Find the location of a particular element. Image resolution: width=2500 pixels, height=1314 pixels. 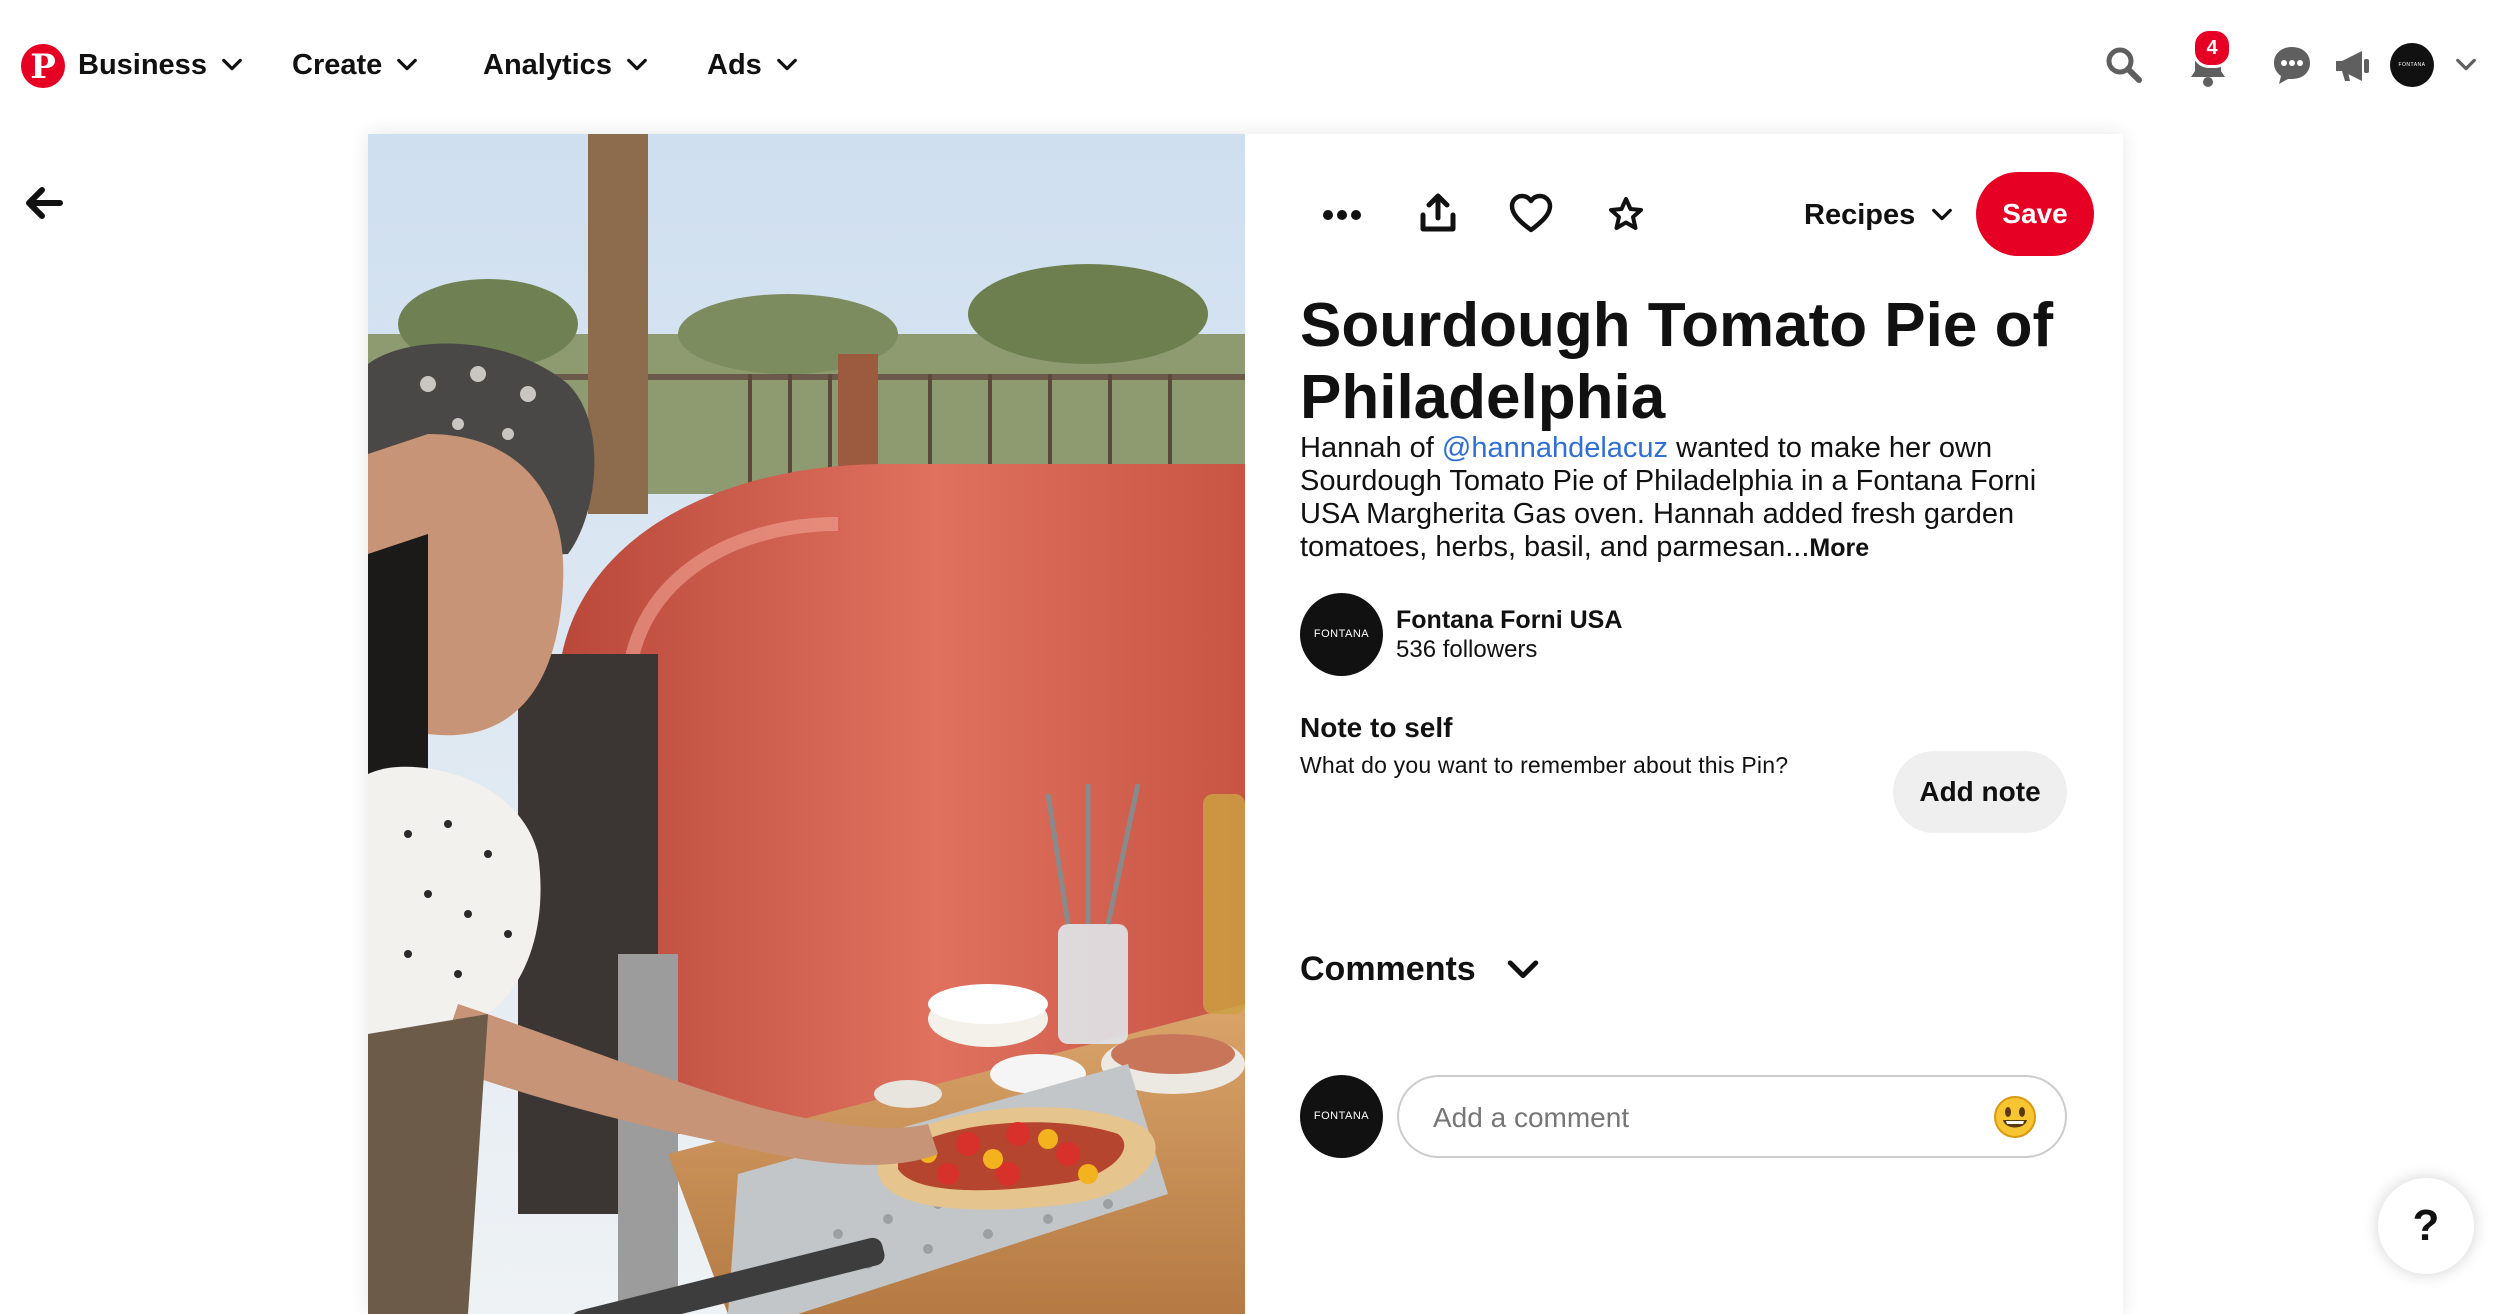

chat-icon is located at coordinates (2292, 65).